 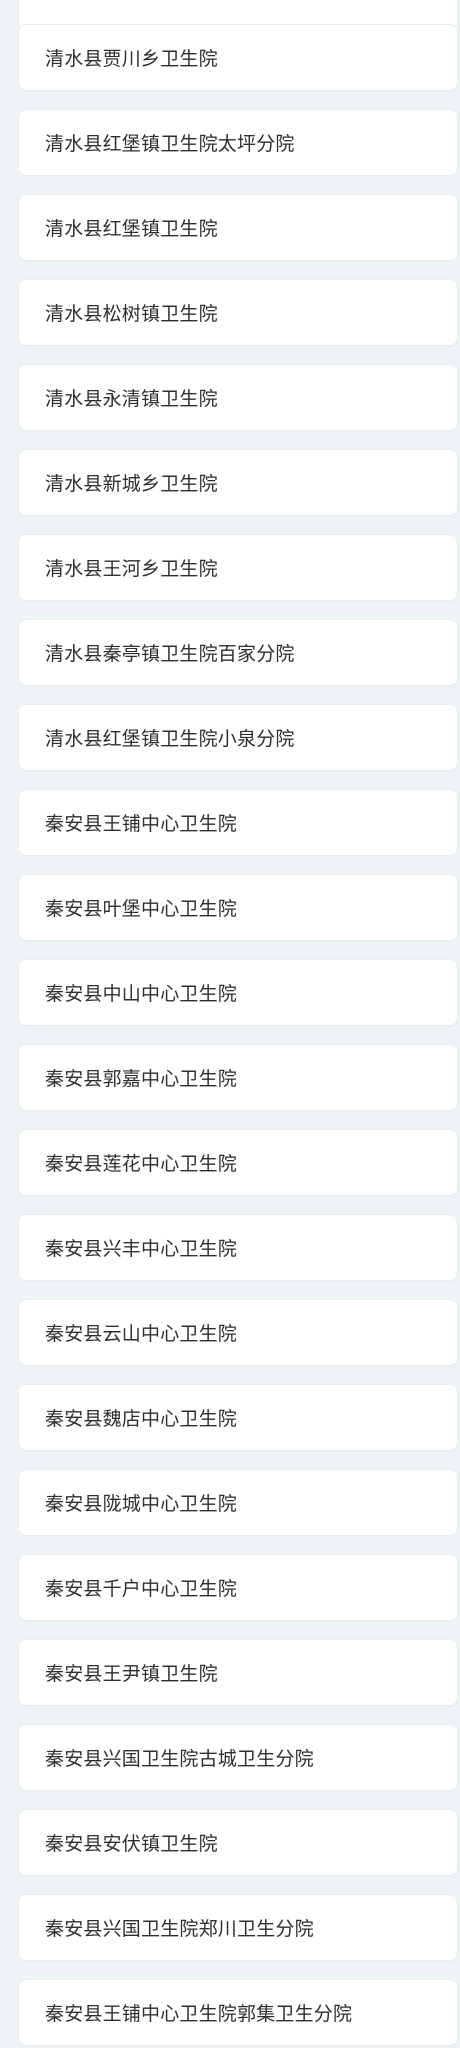 I want to click on hospital-list-item: 秦安县兴国卫生院古城卫生分院, so click(x=238, y=1757).